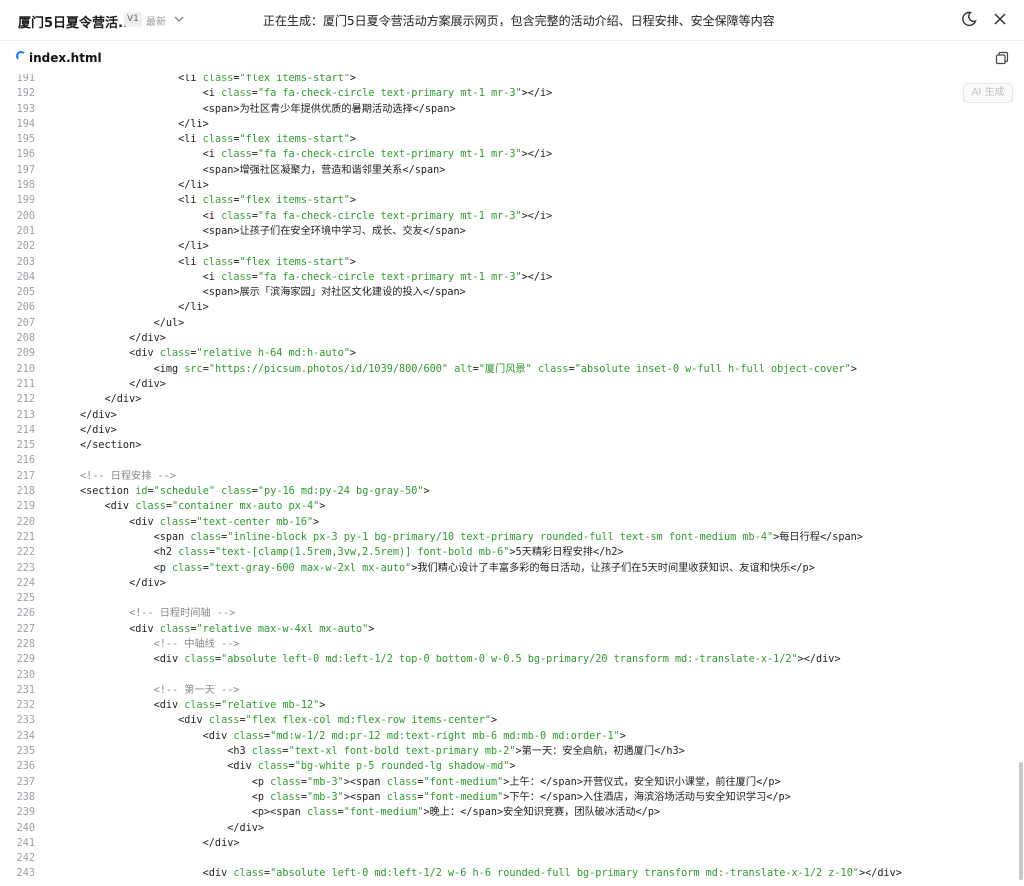 The width and height of the screenshot is (1024, 886). What do you see at coordinates (65, 58) in the screenshot?
I see `file-name: index.html` at bounding box center [65, 58].